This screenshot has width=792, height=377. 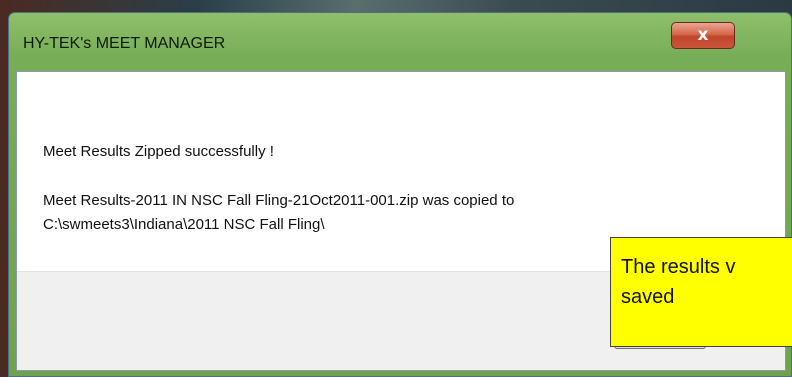 I want to click on callout-line-1: The results v, so click(x=678, y=267).